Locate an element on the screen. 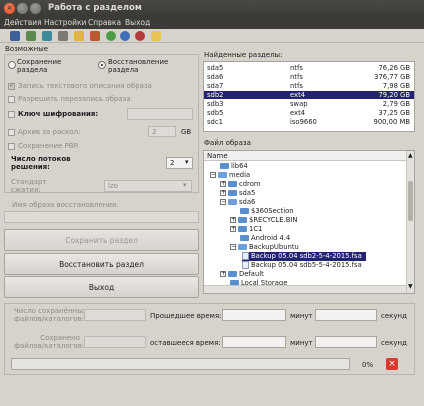 The height and width of the screenshot is (406, 424). folder-tree-item: − BackupUbuntu is located at coordinates (264, 247).